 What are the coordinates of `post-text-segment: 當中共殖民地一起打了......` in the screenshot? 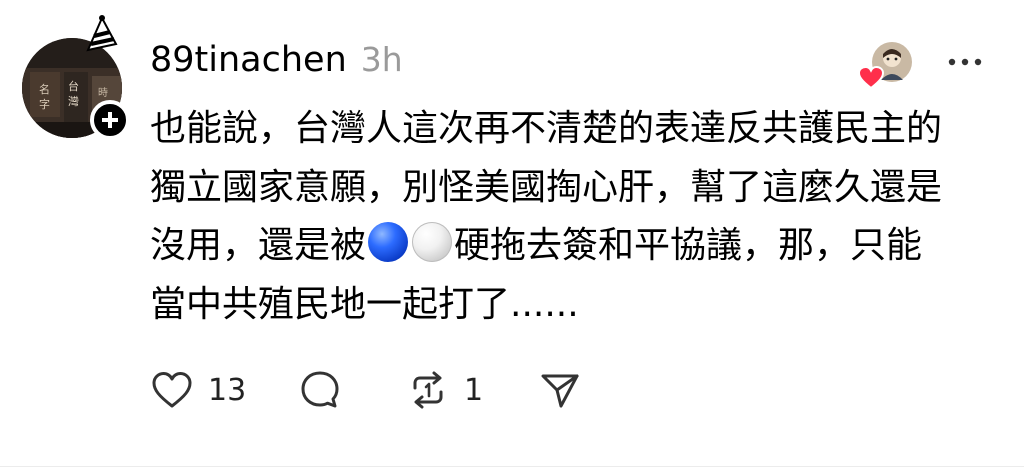 It's located at (364, 304).